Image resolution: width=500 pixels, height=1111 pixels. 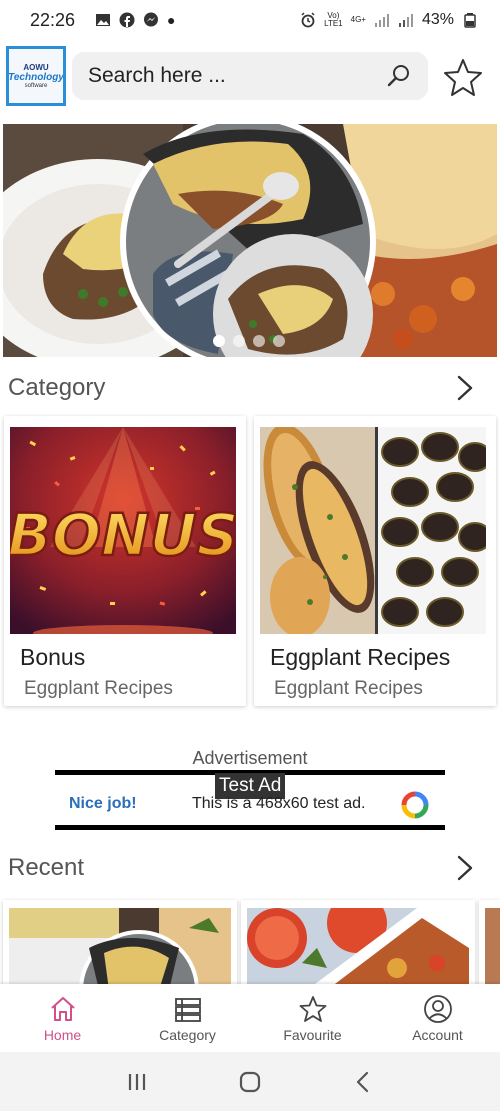 What do you see at coordinates (381, 20) in the screenshot?
I see `signal-icon` at bounding box center [381, 20].